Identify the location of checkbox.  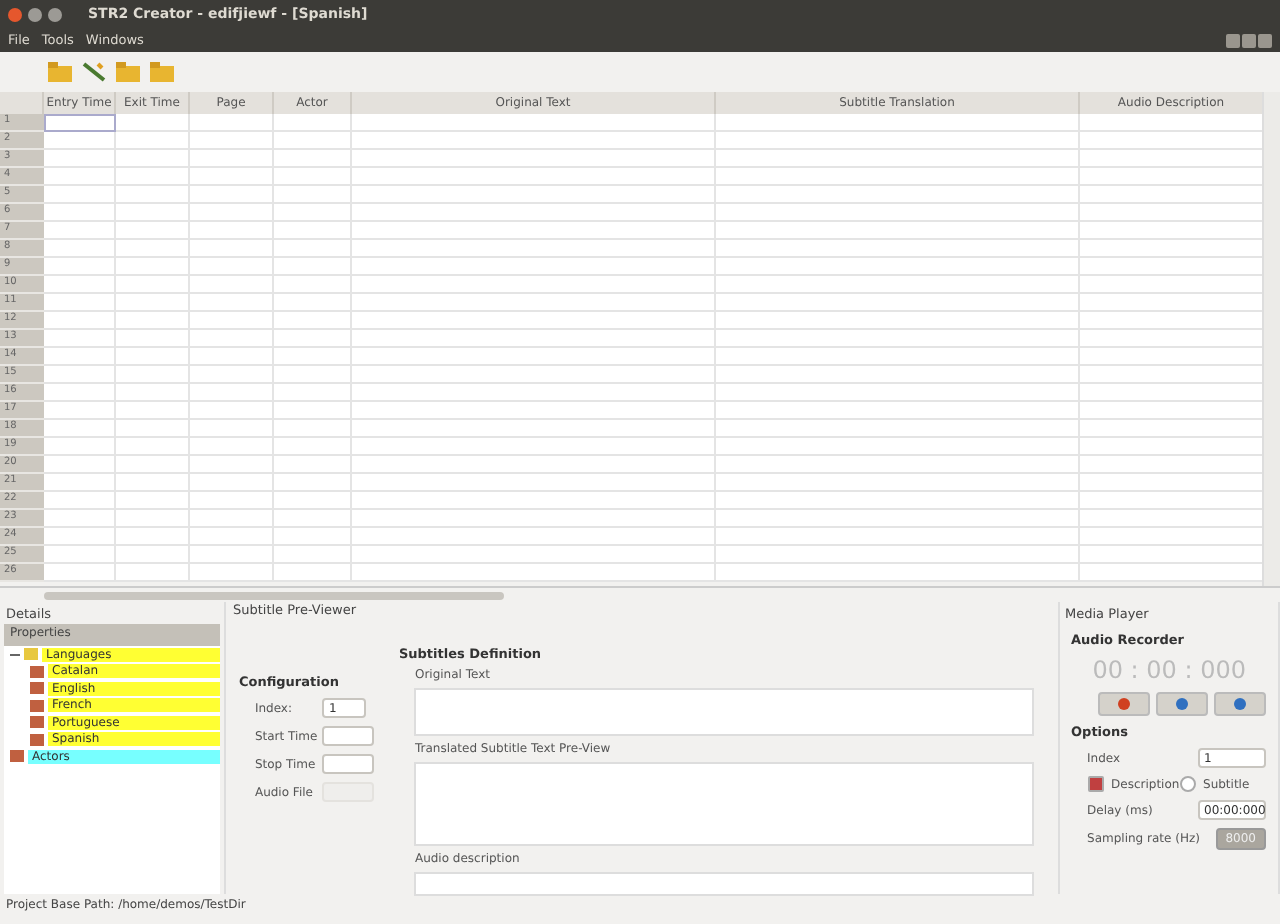
(1095, 784).